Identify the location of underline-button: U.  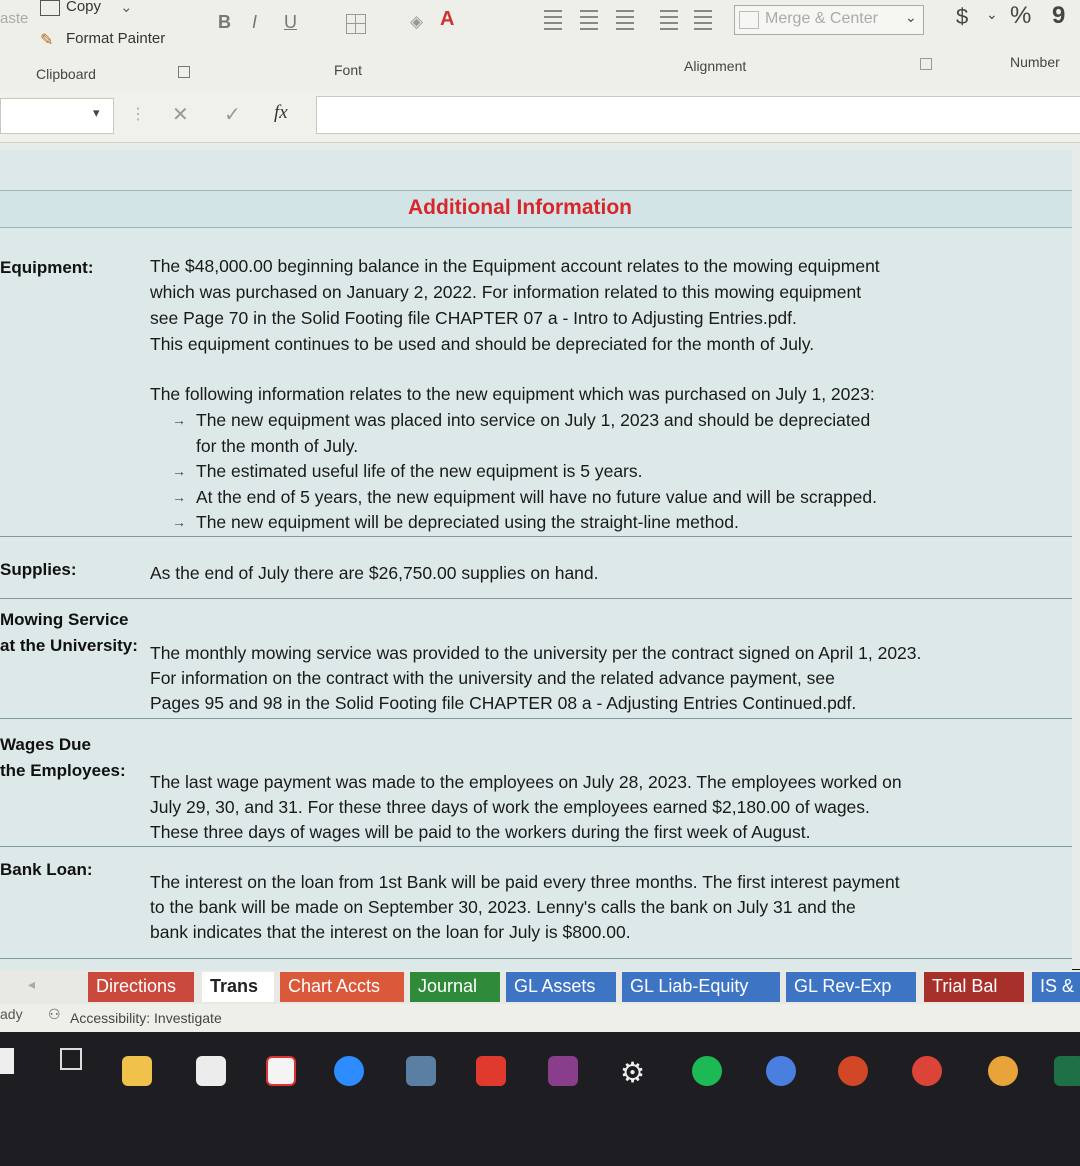
(290, 22).